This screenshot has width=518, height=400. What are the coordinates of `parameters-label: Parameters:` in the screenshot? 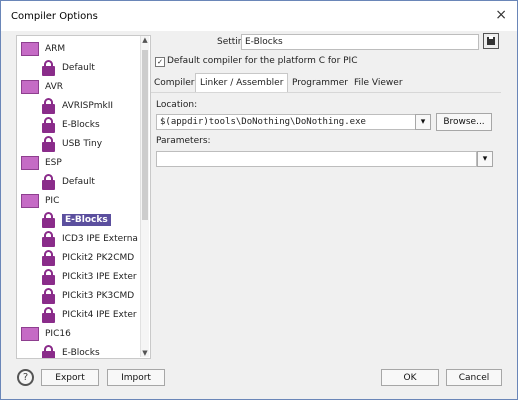 It's located at (183, 141).